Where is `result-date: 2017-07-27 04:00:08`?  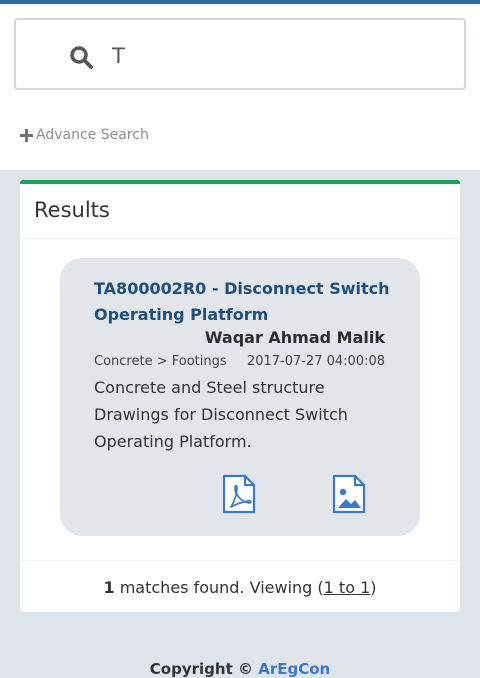 result-date: 2017-07-27 04:00:08 is located at coordinates (315, 361).